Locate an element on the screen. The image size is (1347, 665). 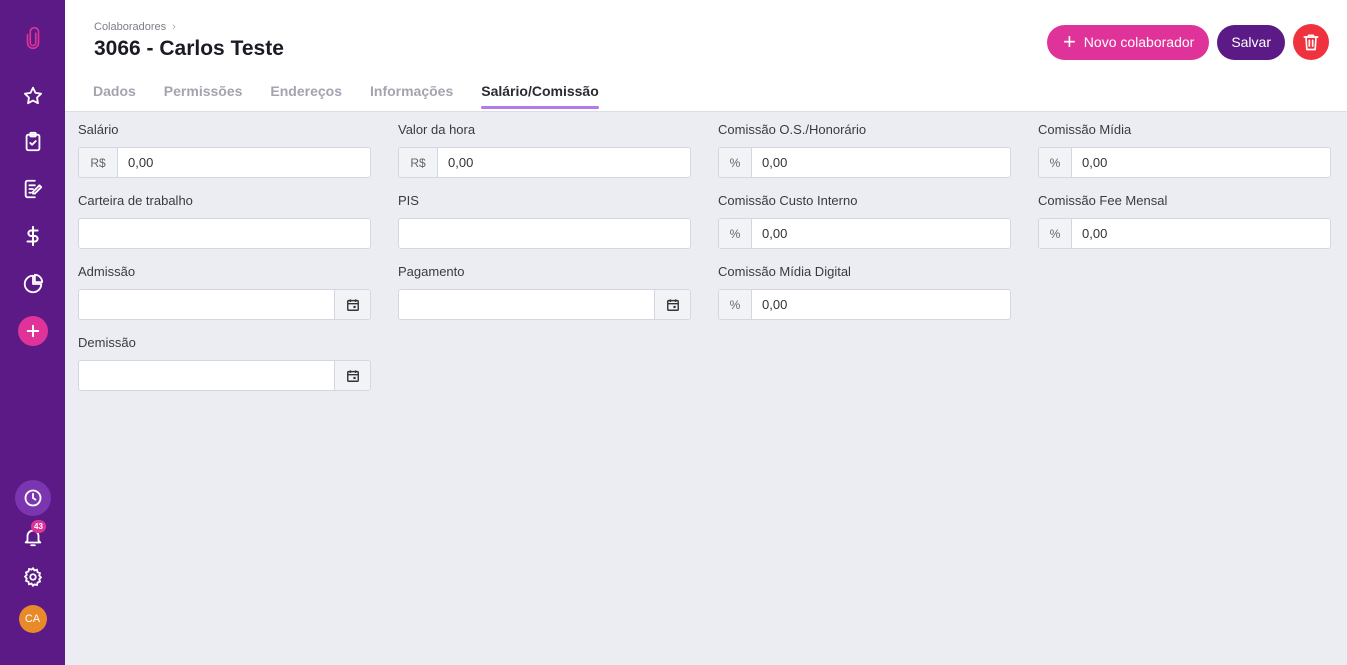
admissao-label: Admissão is located at coordinates (107, 271).